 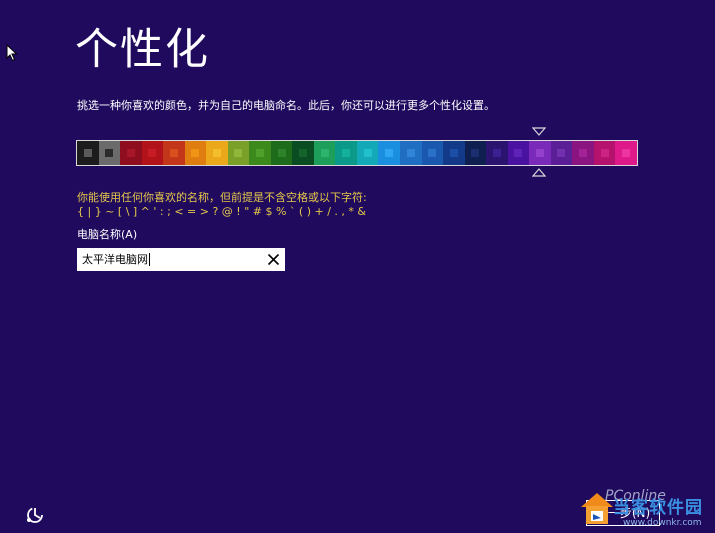 What do you see at coordinates (115, 259) in the screenshot?
I see `pc-name-value: 太平洋电脑网` at bounding box center [115, 259].